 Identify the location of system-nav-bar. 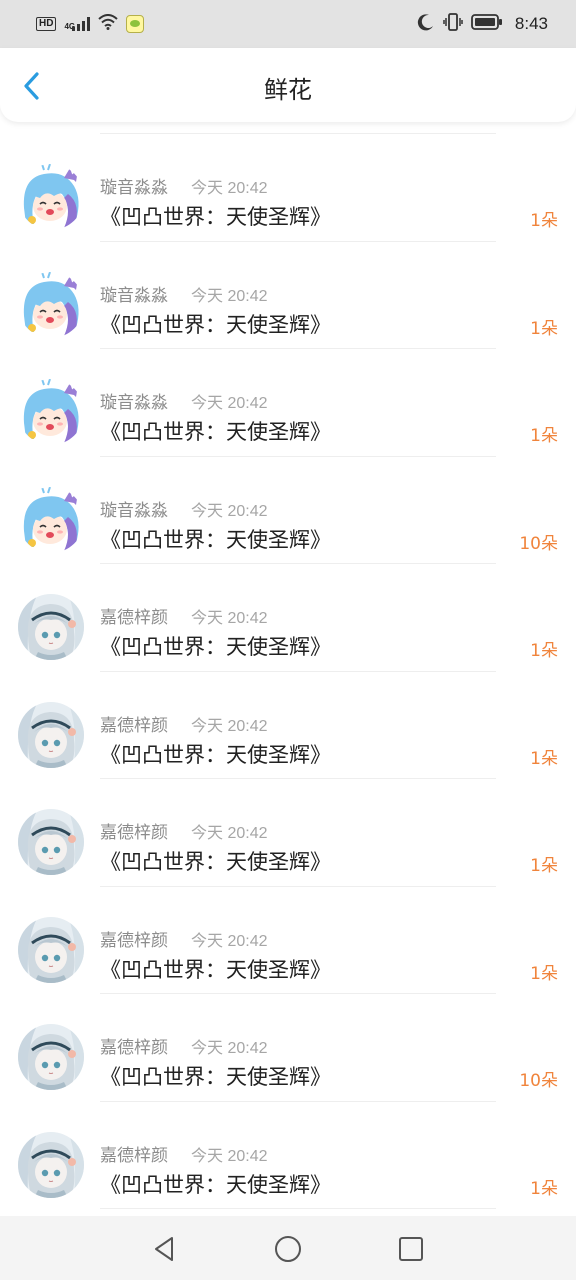
(288, 1248).